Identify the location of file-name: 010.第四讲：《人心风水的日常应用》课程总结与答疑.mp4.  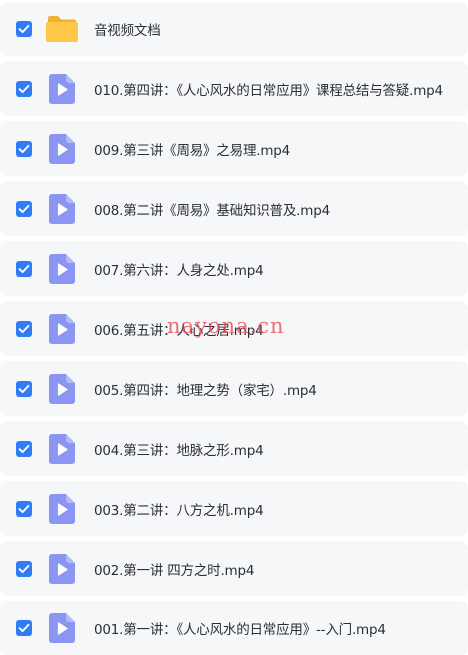
(280, 89).